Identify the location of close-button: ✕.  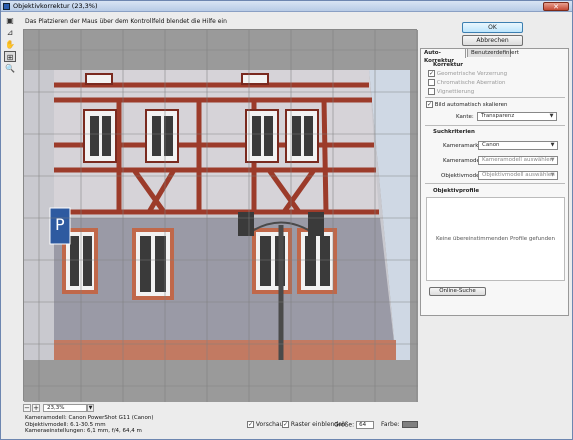
(556, 6).